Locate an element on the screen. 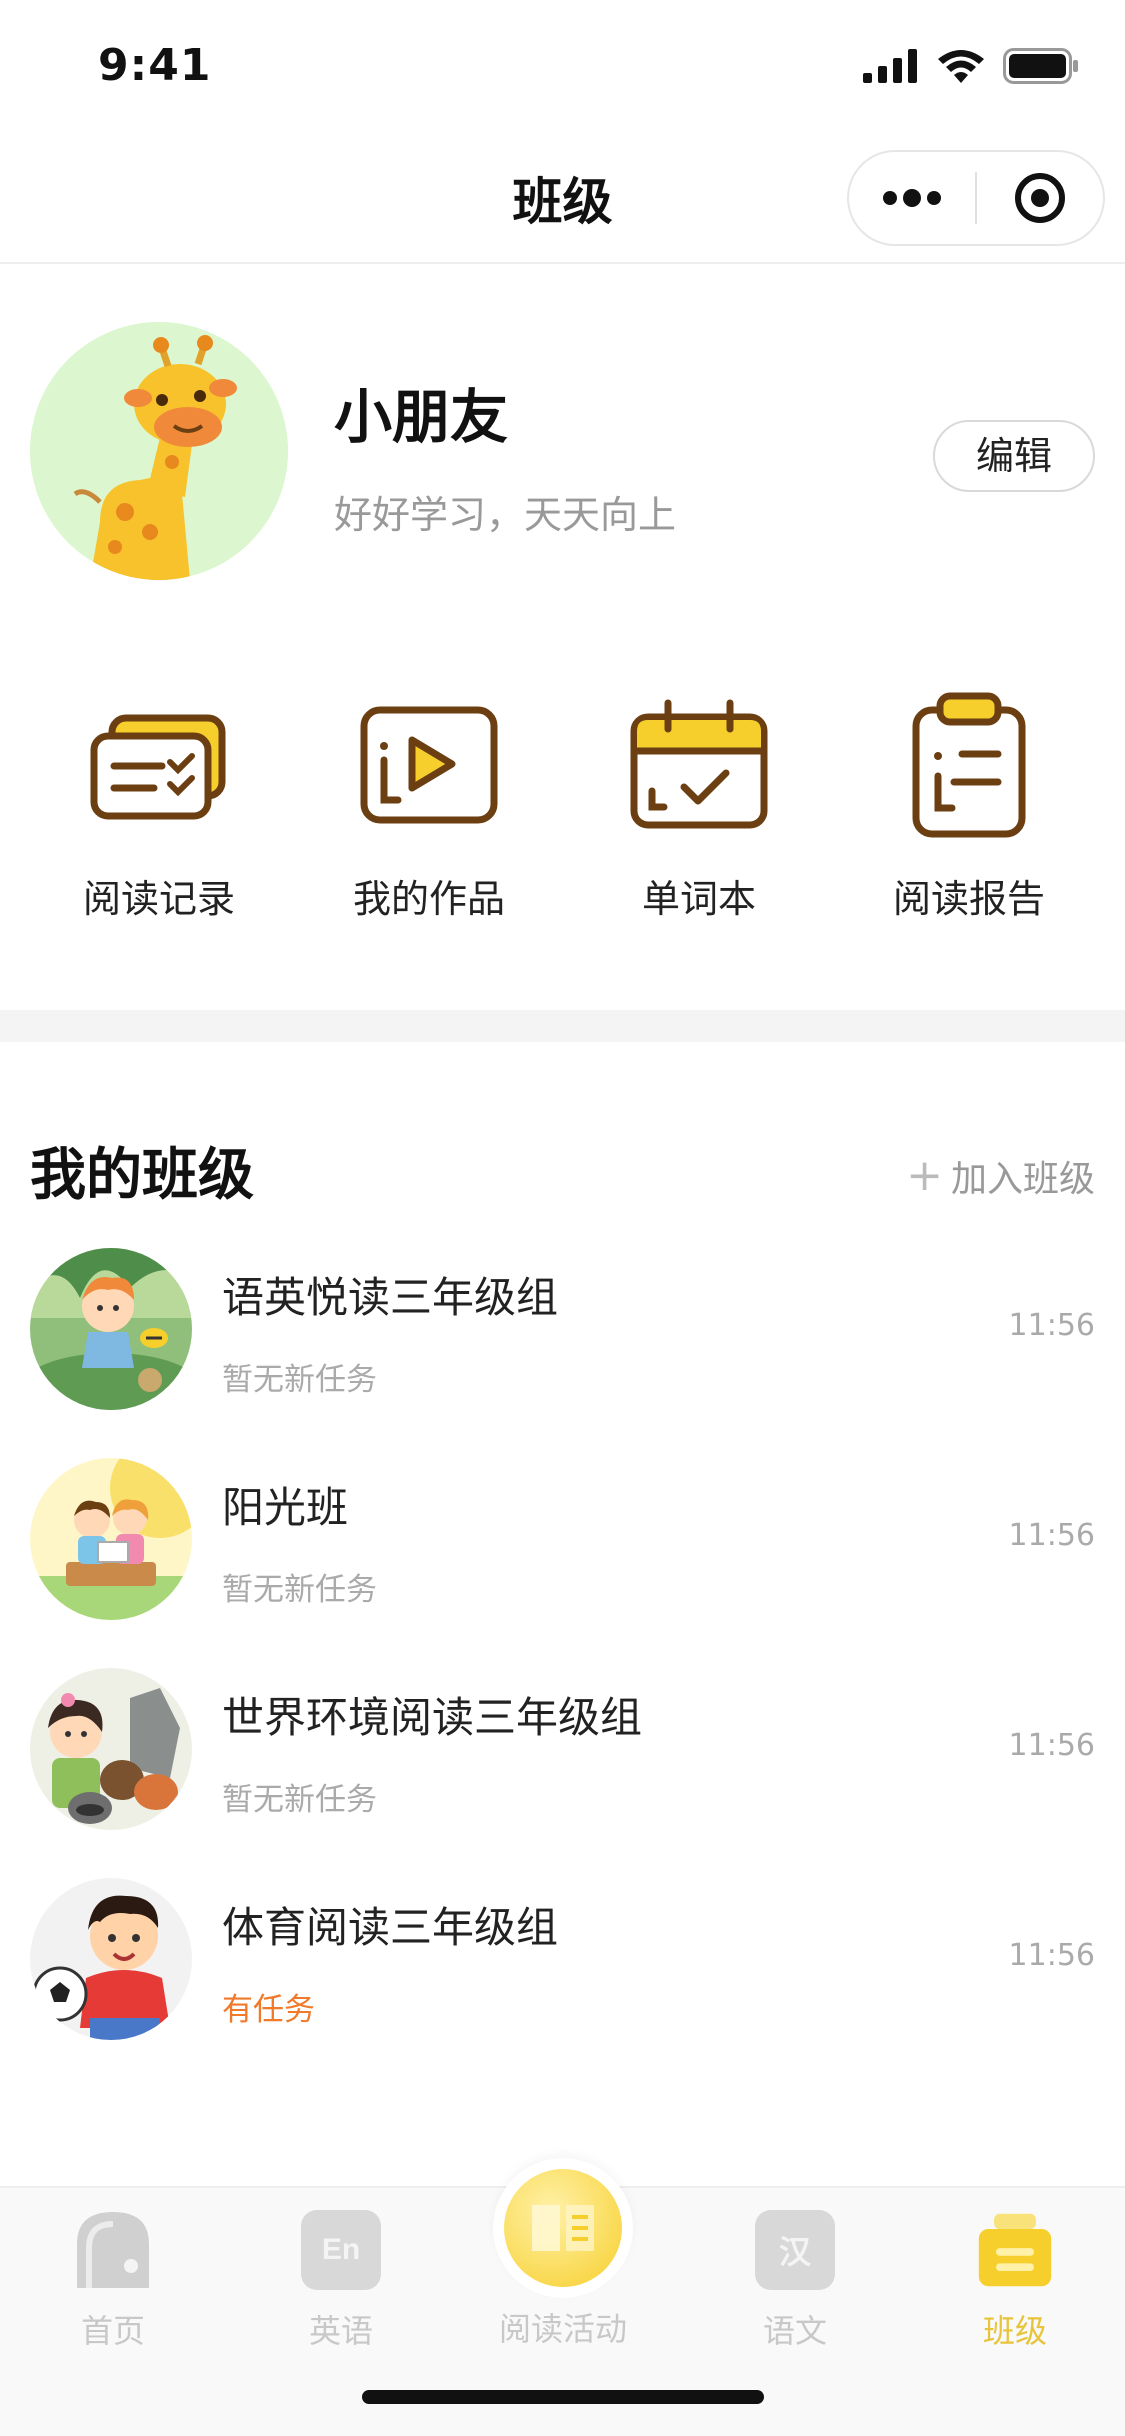 Image resolution: width=1125 pixels, height=2436 pixels. class-name: 体育阅读三年级组 is located at coordinates (390, 1927).